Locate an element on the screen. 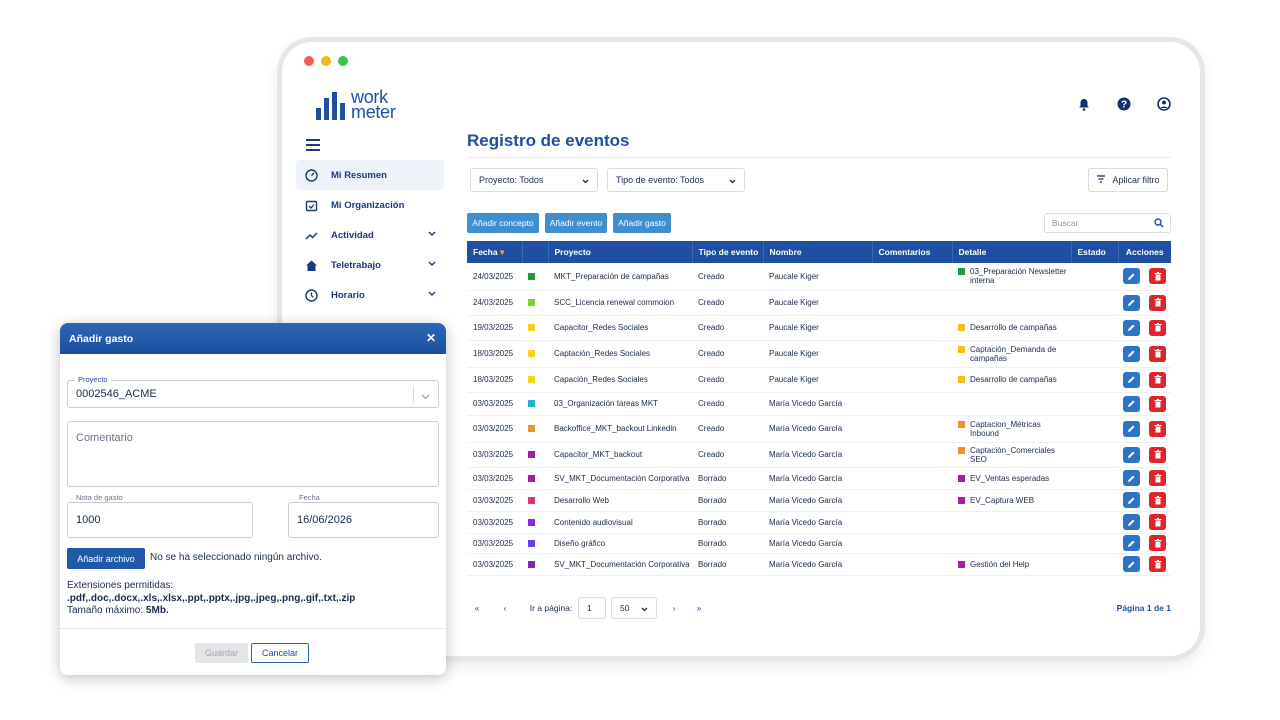  sidebar-item-label: Mi Organización is located at coordinates (368, 205).